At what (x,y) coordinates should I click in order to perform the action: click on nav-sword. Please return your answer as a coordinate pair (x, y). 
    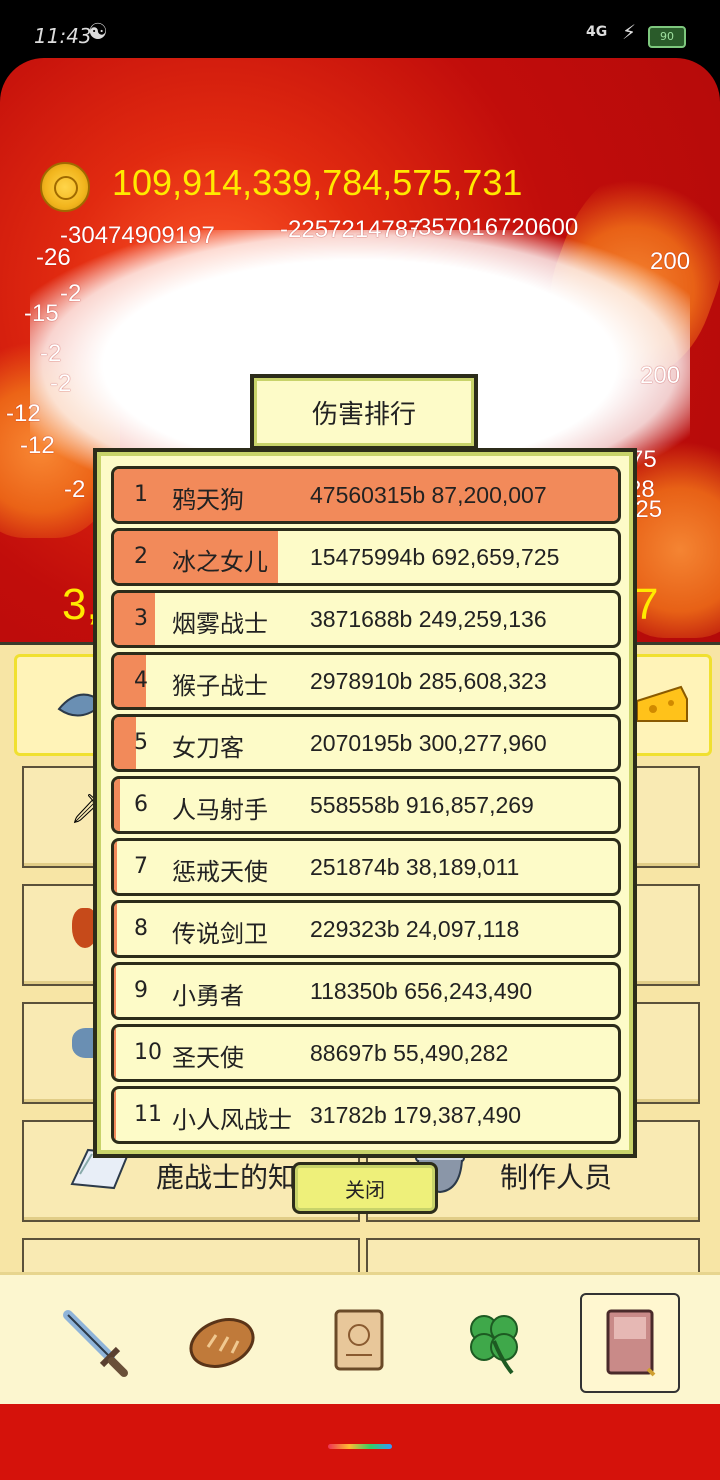
    Looking at the image, I should click on (92, 1341).